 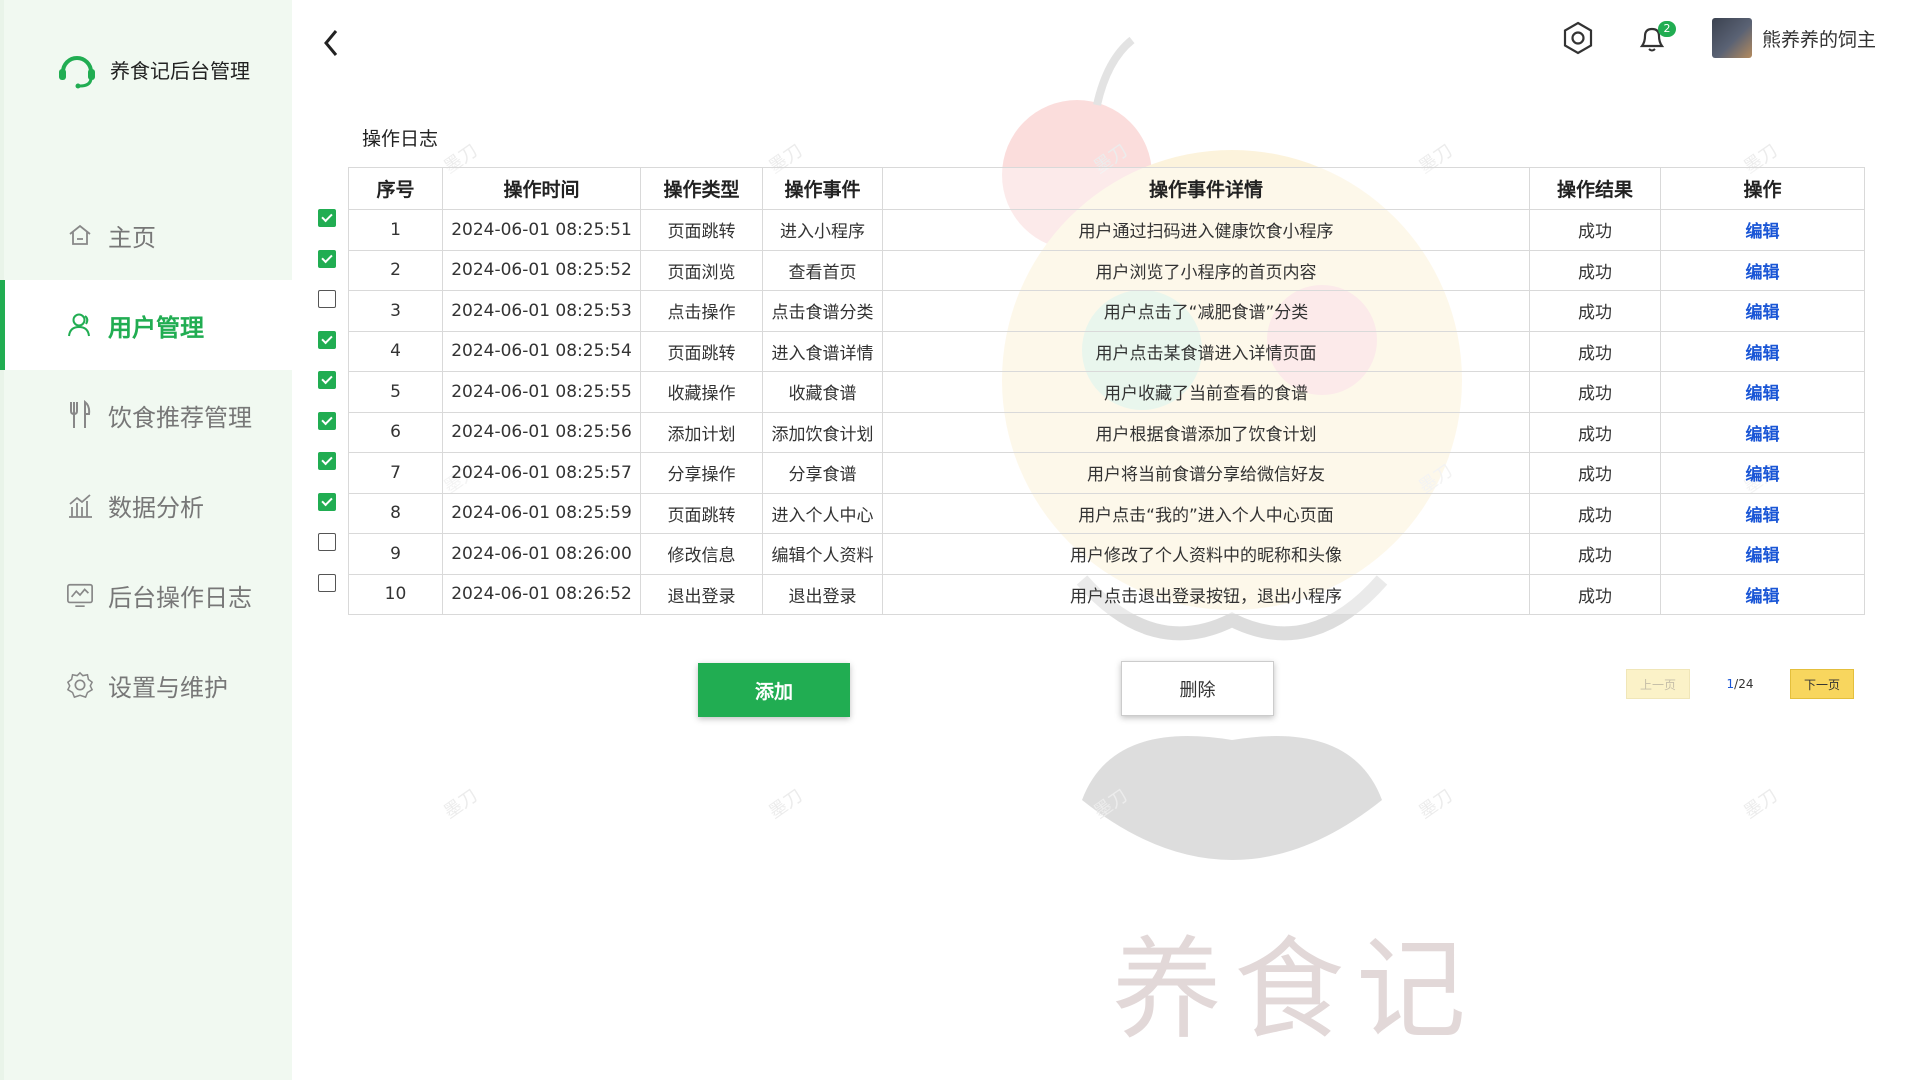 What do you see at coordinates (150, 685) in the screenshot?
I see `sidebar-item-settings: 设置与维护` at bounding box center [150, 685].